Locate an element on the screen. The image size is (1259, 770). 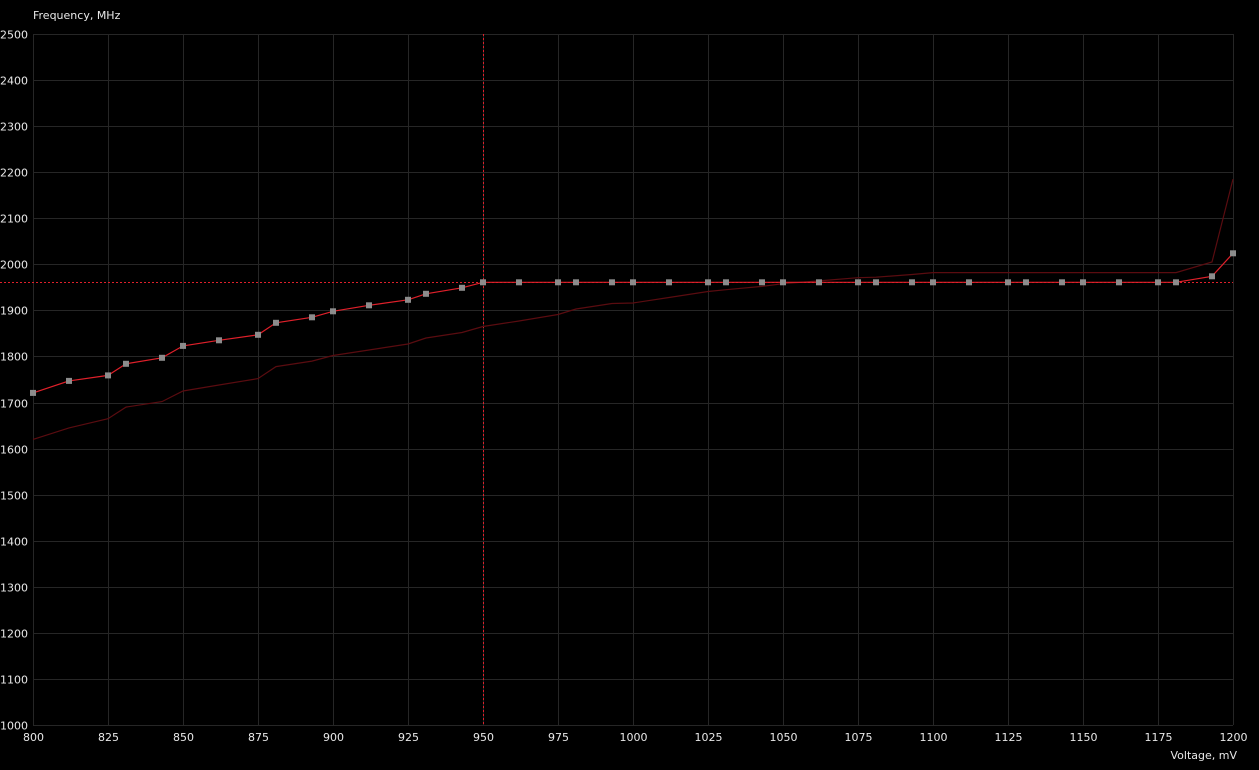
x-tick-label: 925 is located at coordinates (408, 737).